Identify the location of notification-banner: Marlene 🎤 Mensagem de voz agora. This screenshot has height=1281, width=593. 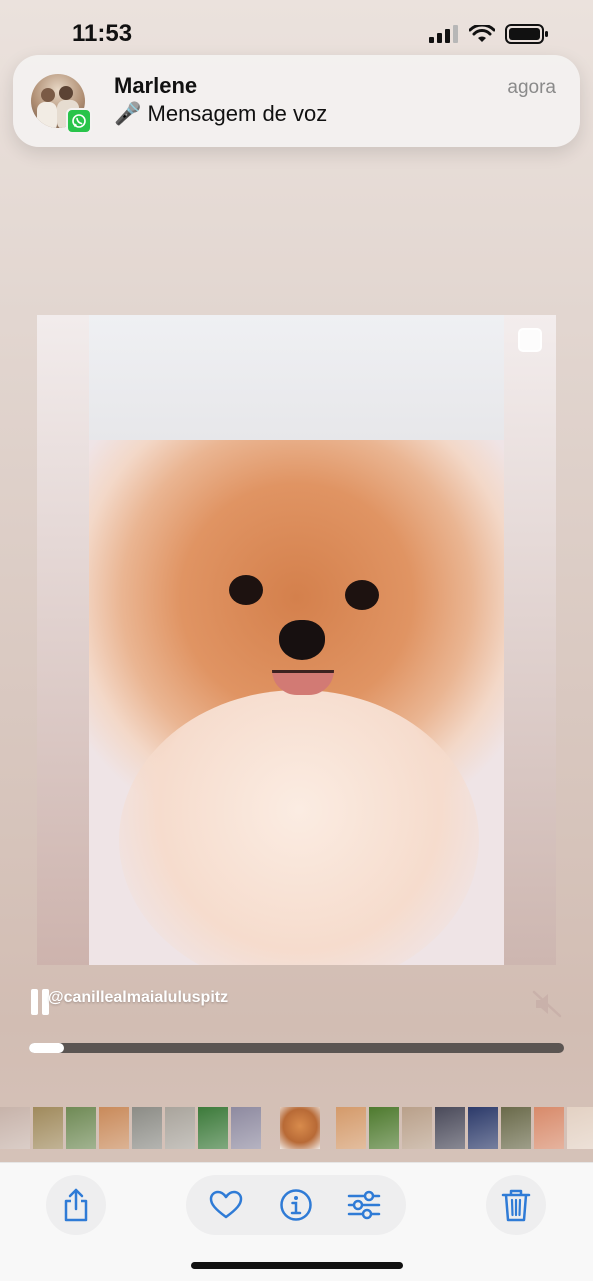
(296, 101).